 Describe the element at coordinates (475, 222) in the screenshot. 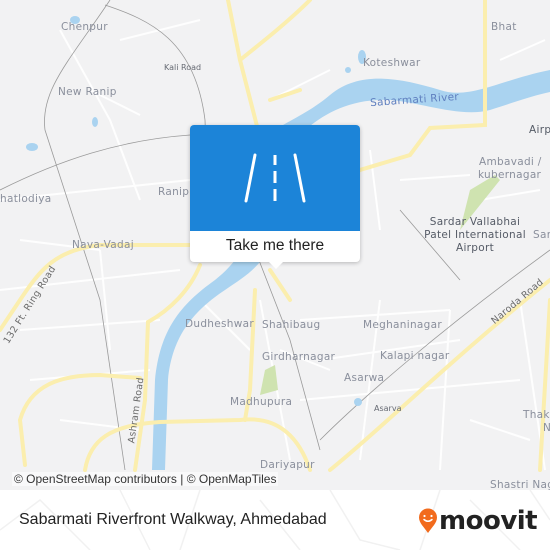

I see `place-label-airport-1: Sardar Vallabhai` at that location.